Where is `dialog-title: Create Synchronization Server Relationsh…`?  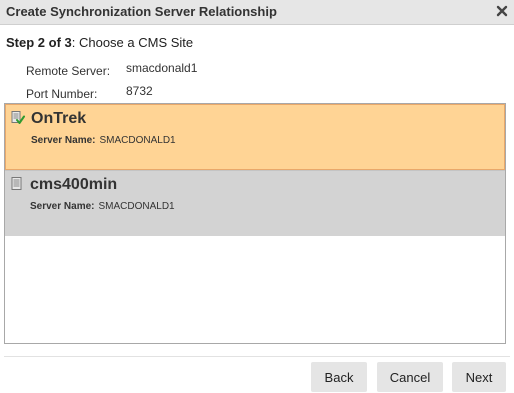 dialog-title: Create Synchronization Server Relationsh… is located at coordinates (141, 11).